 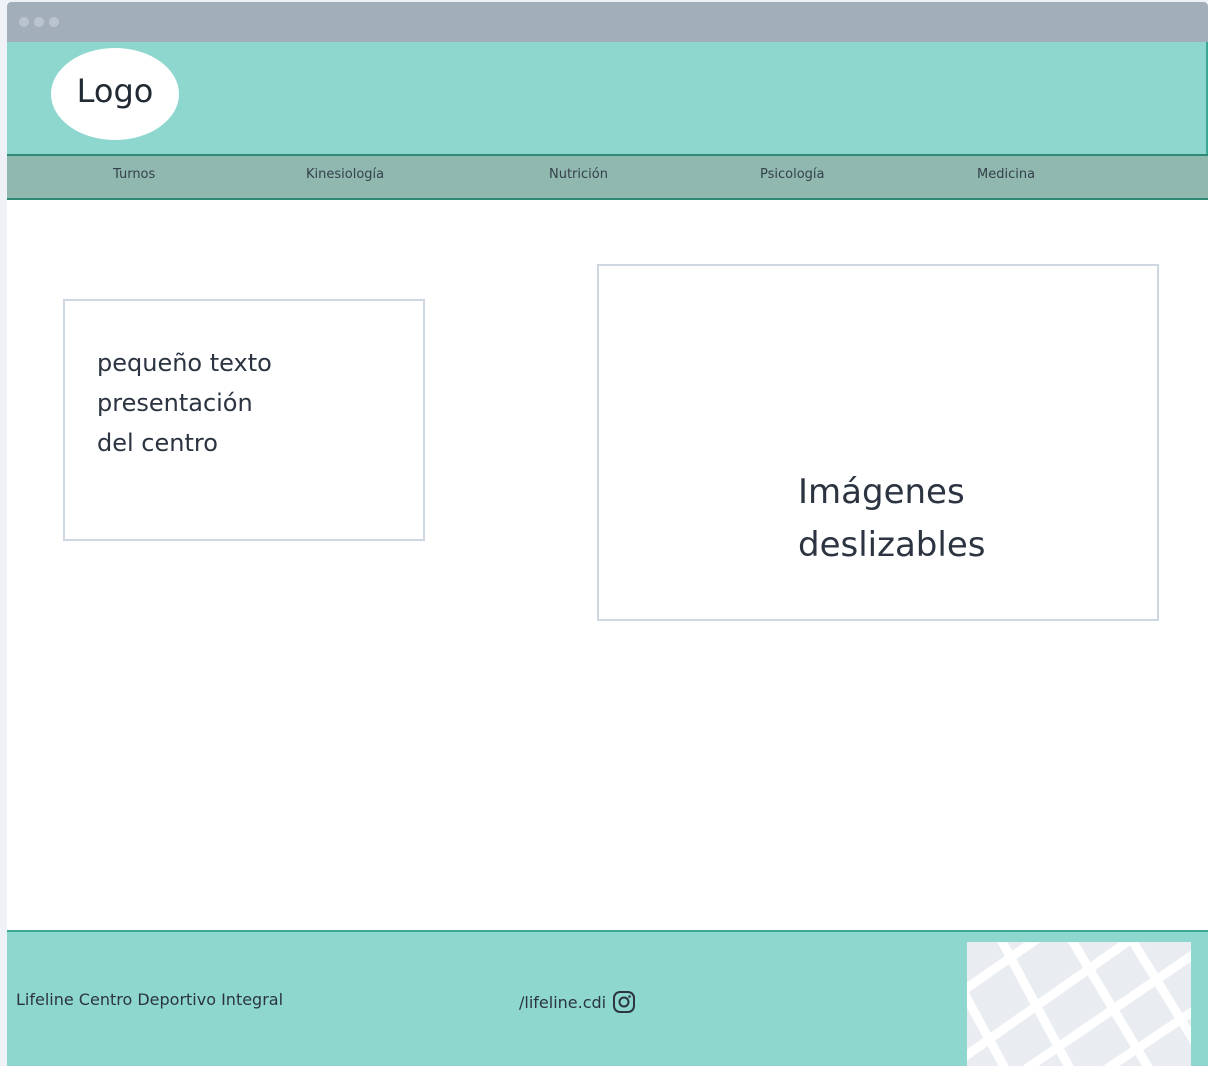 What do you see at coordinates (39, 22) in the screenshot?
I see `window-minimize-dot` at bounding box center [39, 22].